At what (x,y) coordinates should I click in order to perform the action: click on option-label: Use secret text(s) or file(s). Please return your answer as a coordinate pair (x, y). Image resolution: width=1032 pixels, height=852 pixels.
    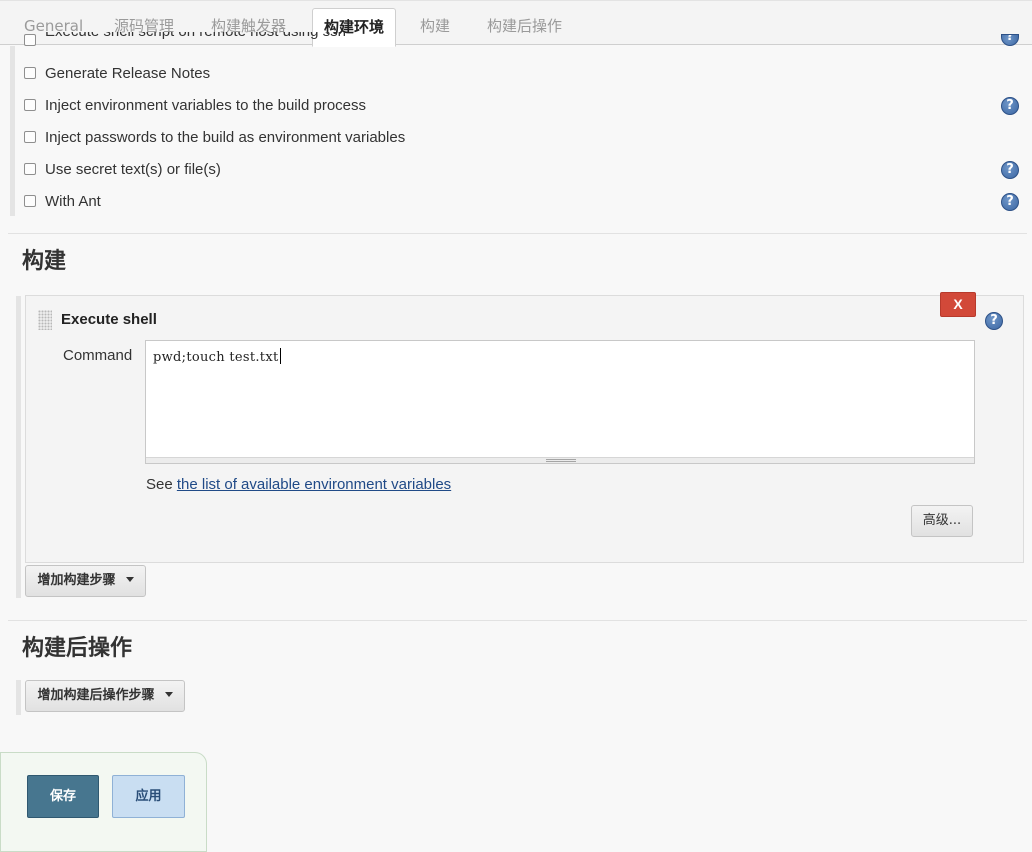
    Looking at the image, I should click on (133, 169).